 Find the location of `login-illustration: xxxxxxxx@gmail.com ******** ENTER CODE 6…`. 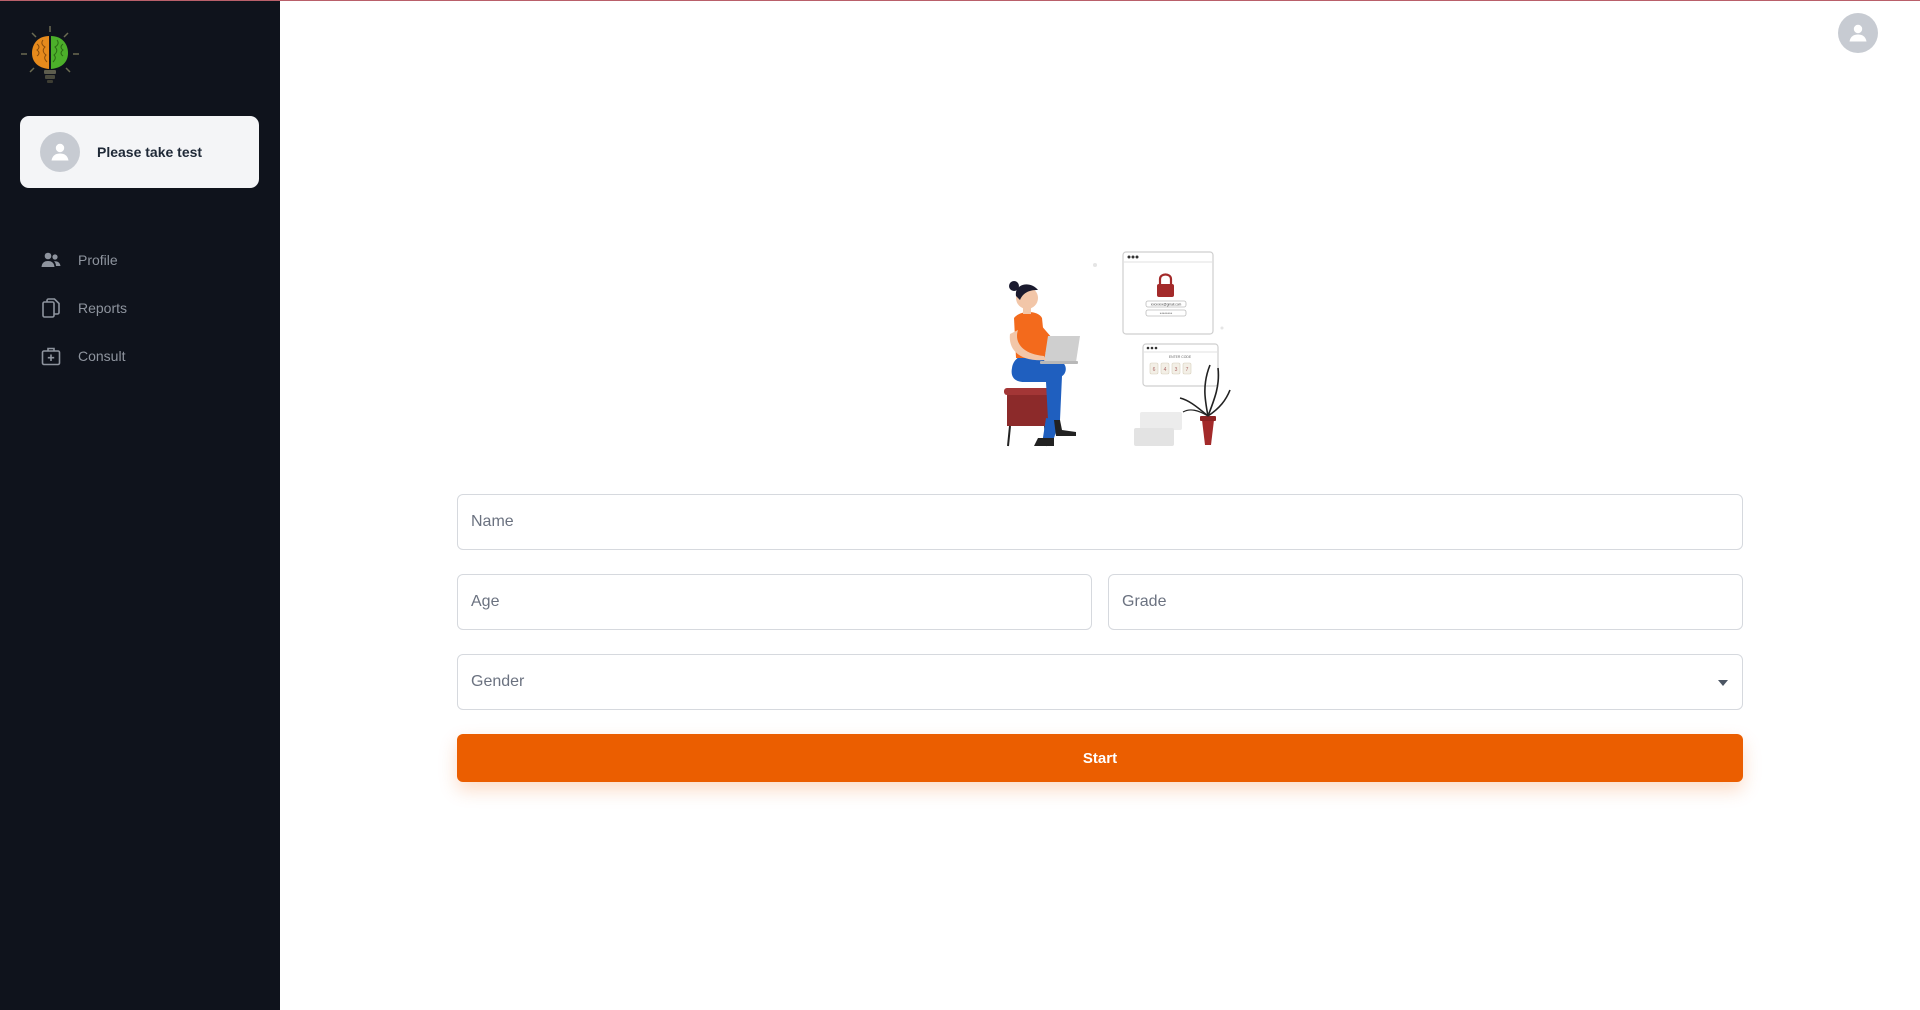

login-illustration: xxxxxxxx@gmail.com ******** ENTER CODE 6… is located at coordinates (1115, 345).